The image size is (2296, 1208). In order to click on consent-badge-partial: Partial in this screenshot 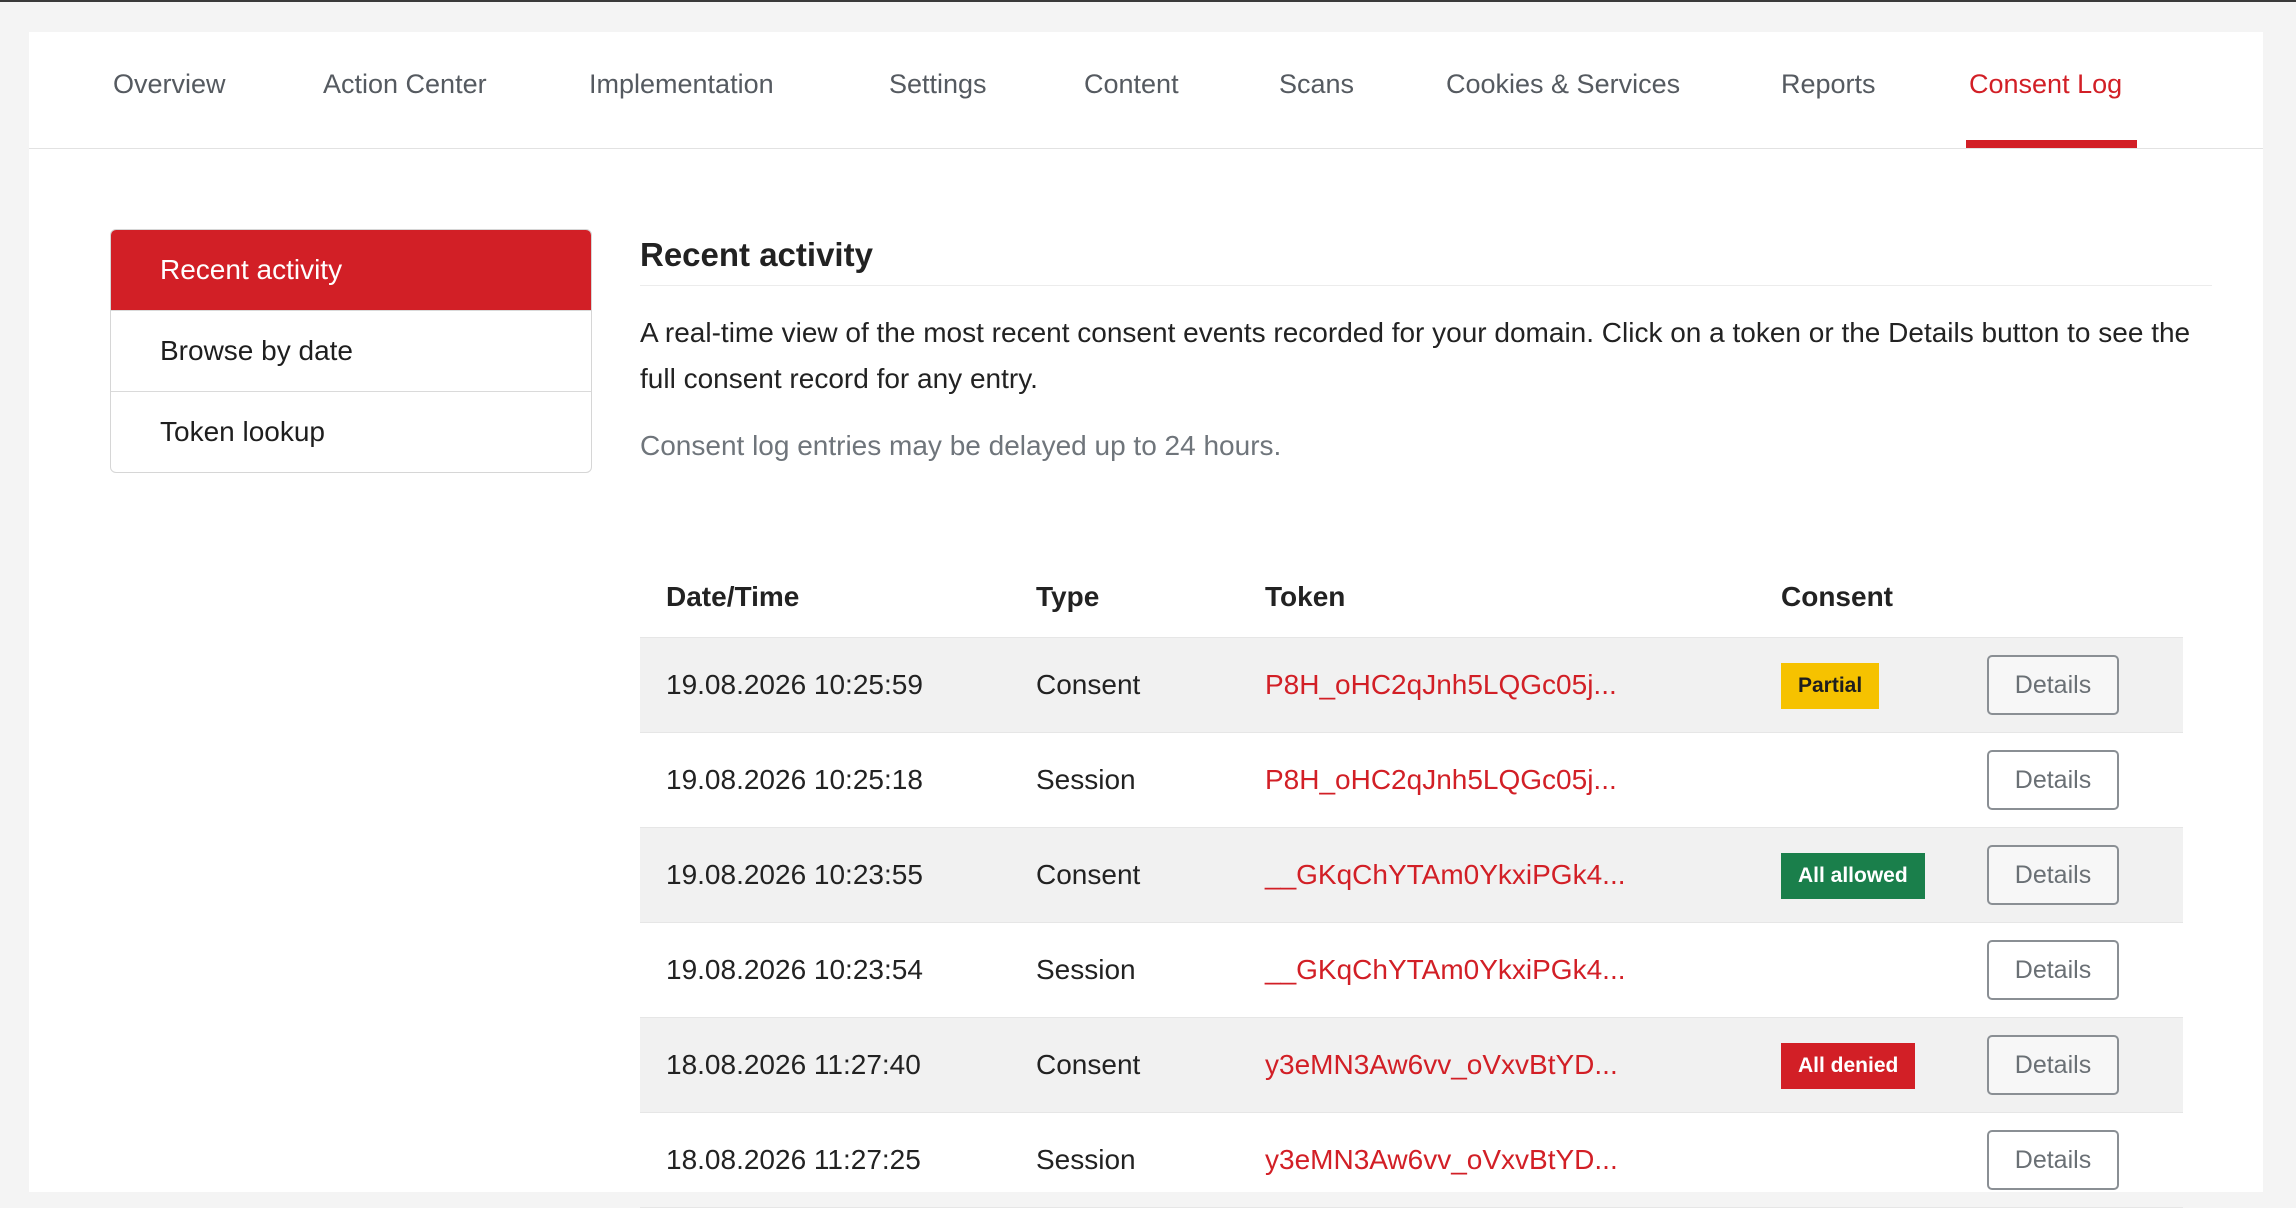, I will do `click(1830, 686)`.